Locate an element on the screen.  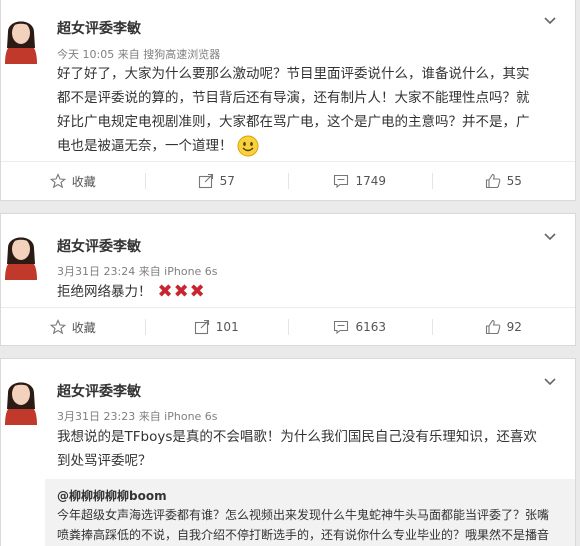
post-text-line: 好了好了，大家为什么要那么激动呢？节目里面评委说什么，谁备说什么，其实 is located at coordinates (293, 74).